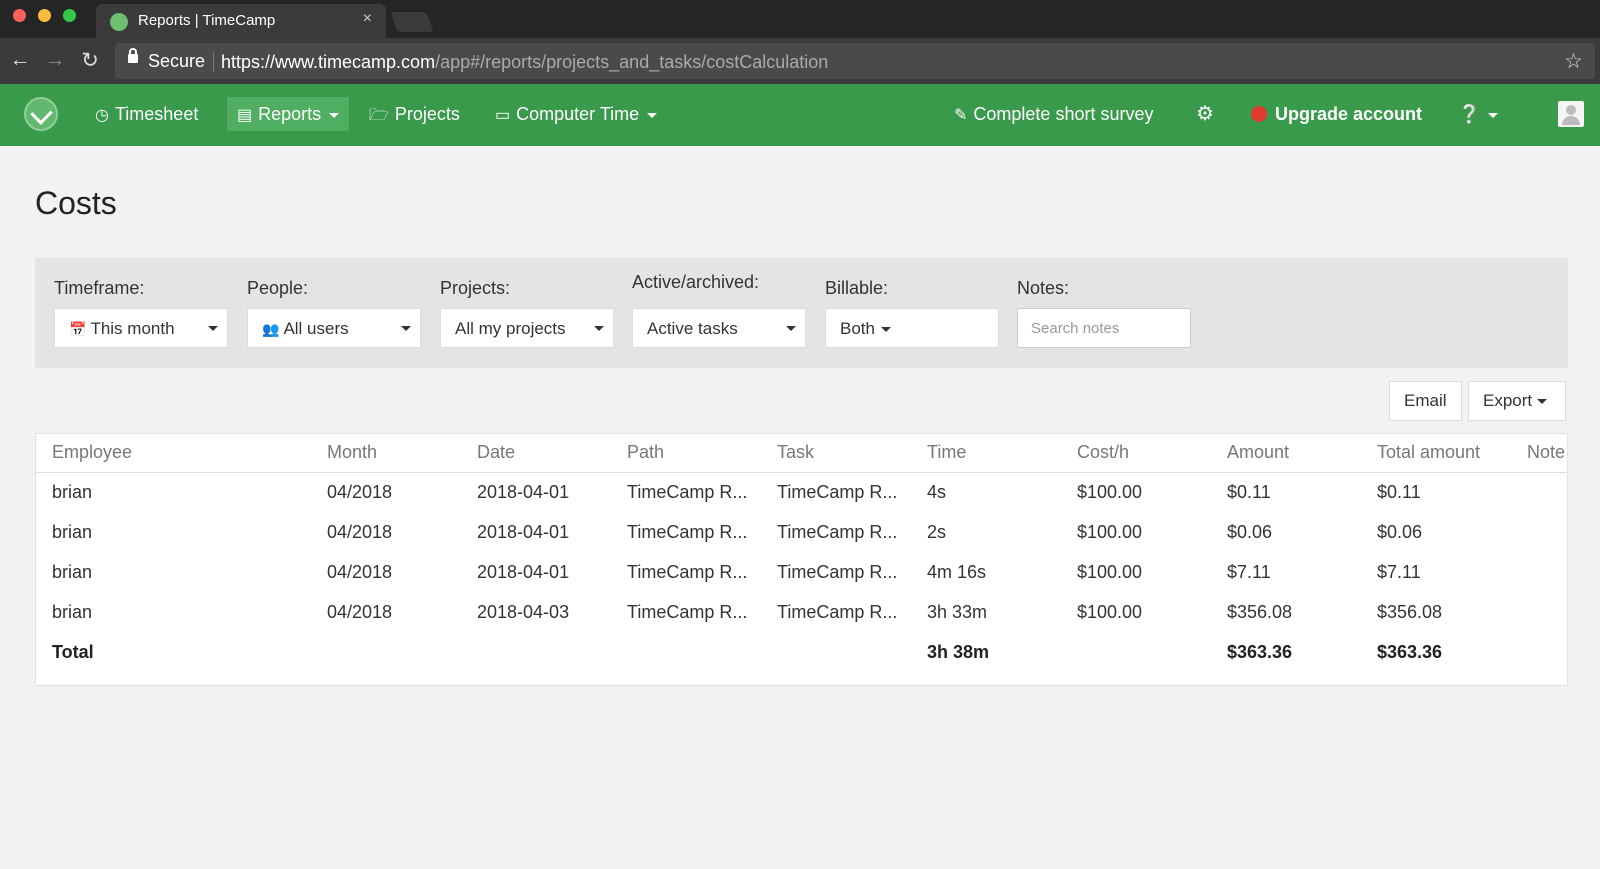 Image resolution: width=1600 pixels, height=869 pixels. What do you see at coordinates (1573, 61) in the screenshot?
I see `bookmark-star-icon: ☆` at bounding box center [1573, 61].